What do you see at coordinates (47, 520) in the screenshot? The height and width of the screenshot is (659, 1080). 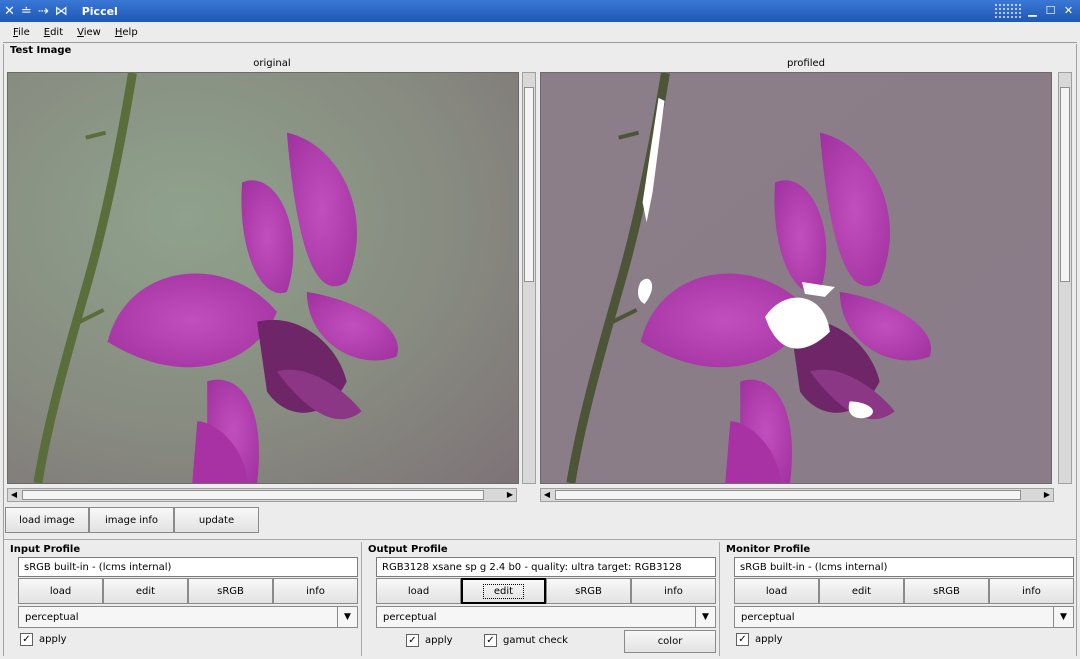 I see `load-image-button: load image` at bounding box center [47, 520].